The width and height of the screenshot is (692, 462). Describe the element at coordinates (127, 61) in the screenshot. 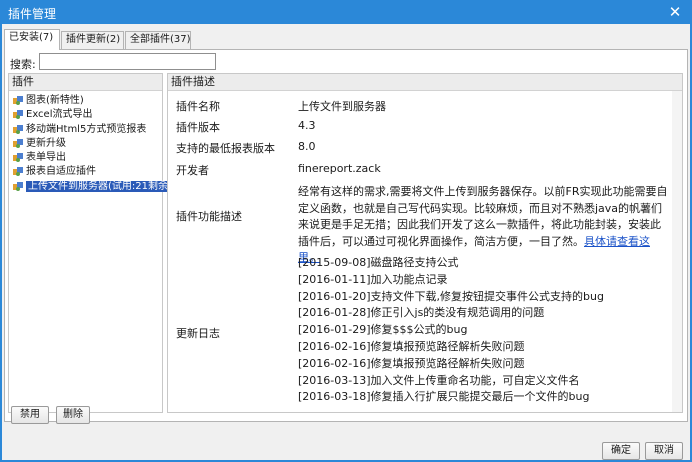

I see `search-input` at that location.